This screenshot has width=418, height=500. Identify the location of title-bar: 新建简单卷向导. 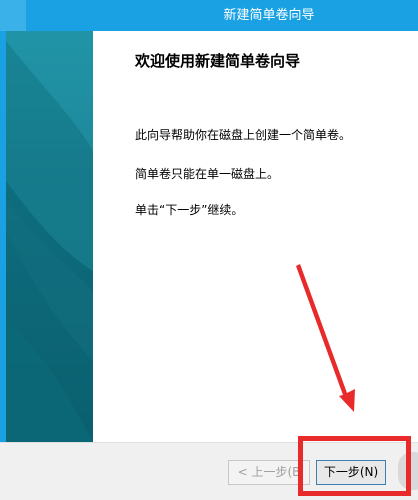
(209, 15).